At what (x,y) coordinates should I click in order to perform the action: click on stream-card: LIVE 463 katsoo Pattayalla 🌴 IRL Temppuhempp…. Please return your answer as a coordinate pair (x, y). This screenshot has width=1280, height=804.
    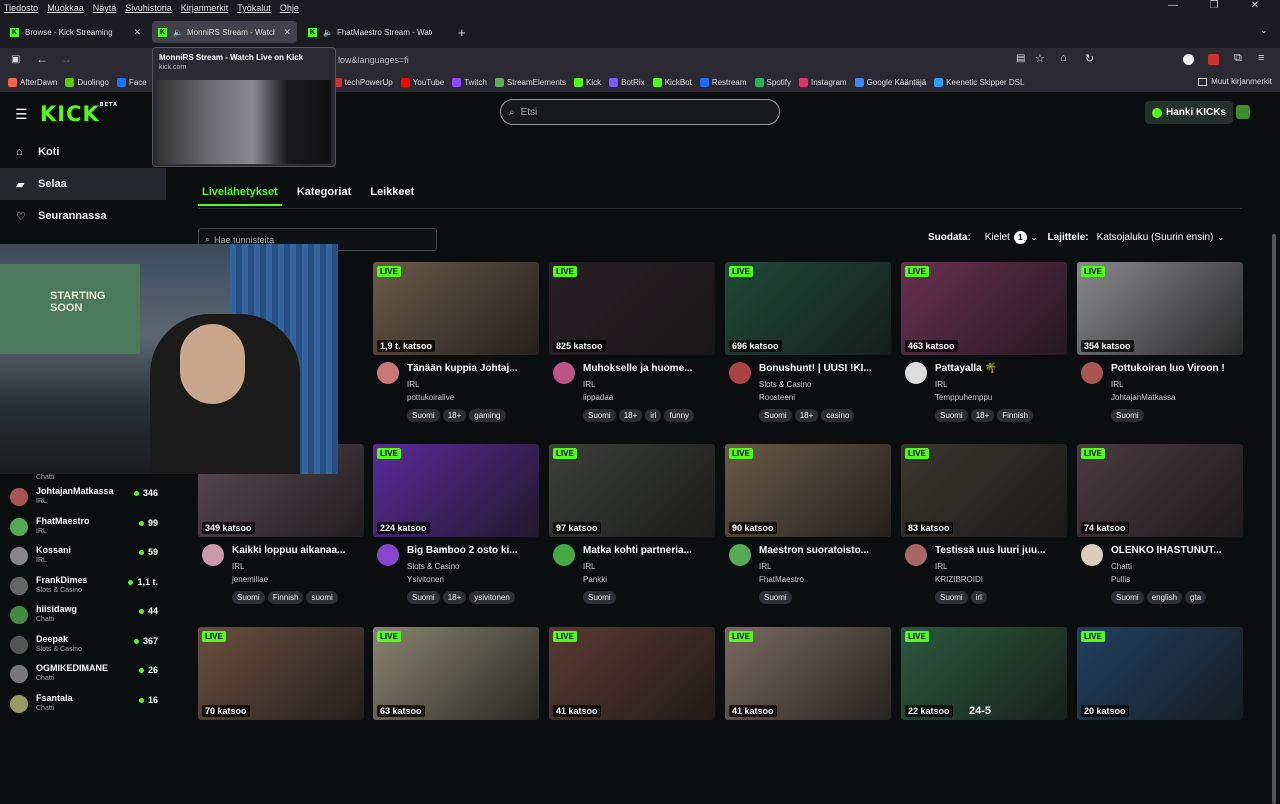
    Looking at the image, I should click on (984, 344).